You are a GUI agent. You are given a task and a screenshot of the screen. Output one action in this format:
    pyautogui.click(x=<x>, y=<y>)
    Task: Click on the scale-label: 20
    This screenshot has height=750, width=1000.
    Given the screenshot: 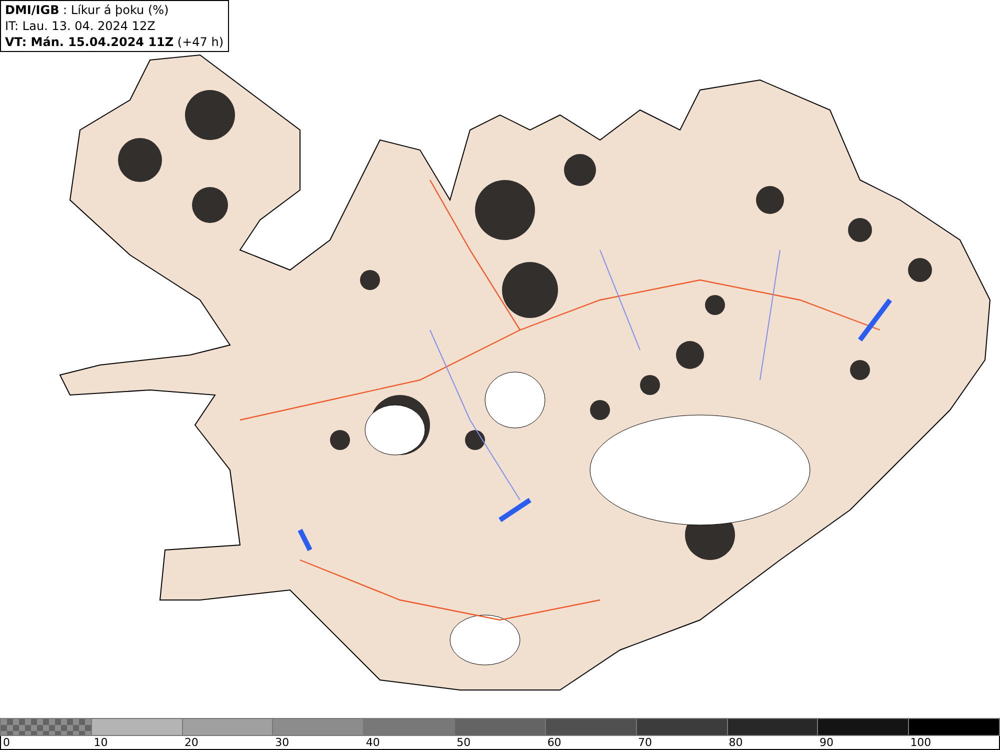 What is the action you would take?
    pyautogui.click(x=191, y=742)
    